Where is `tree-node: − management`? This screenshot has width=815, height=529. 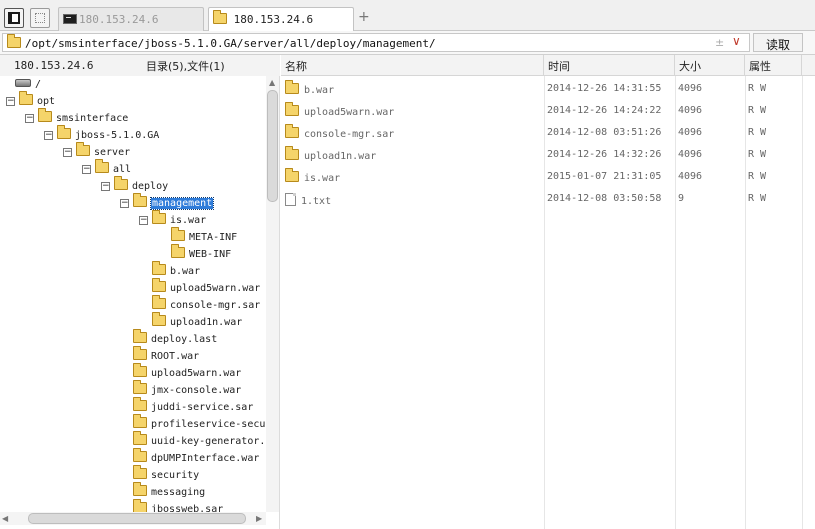 tree-node: − management is located at coordinates (167, 203).